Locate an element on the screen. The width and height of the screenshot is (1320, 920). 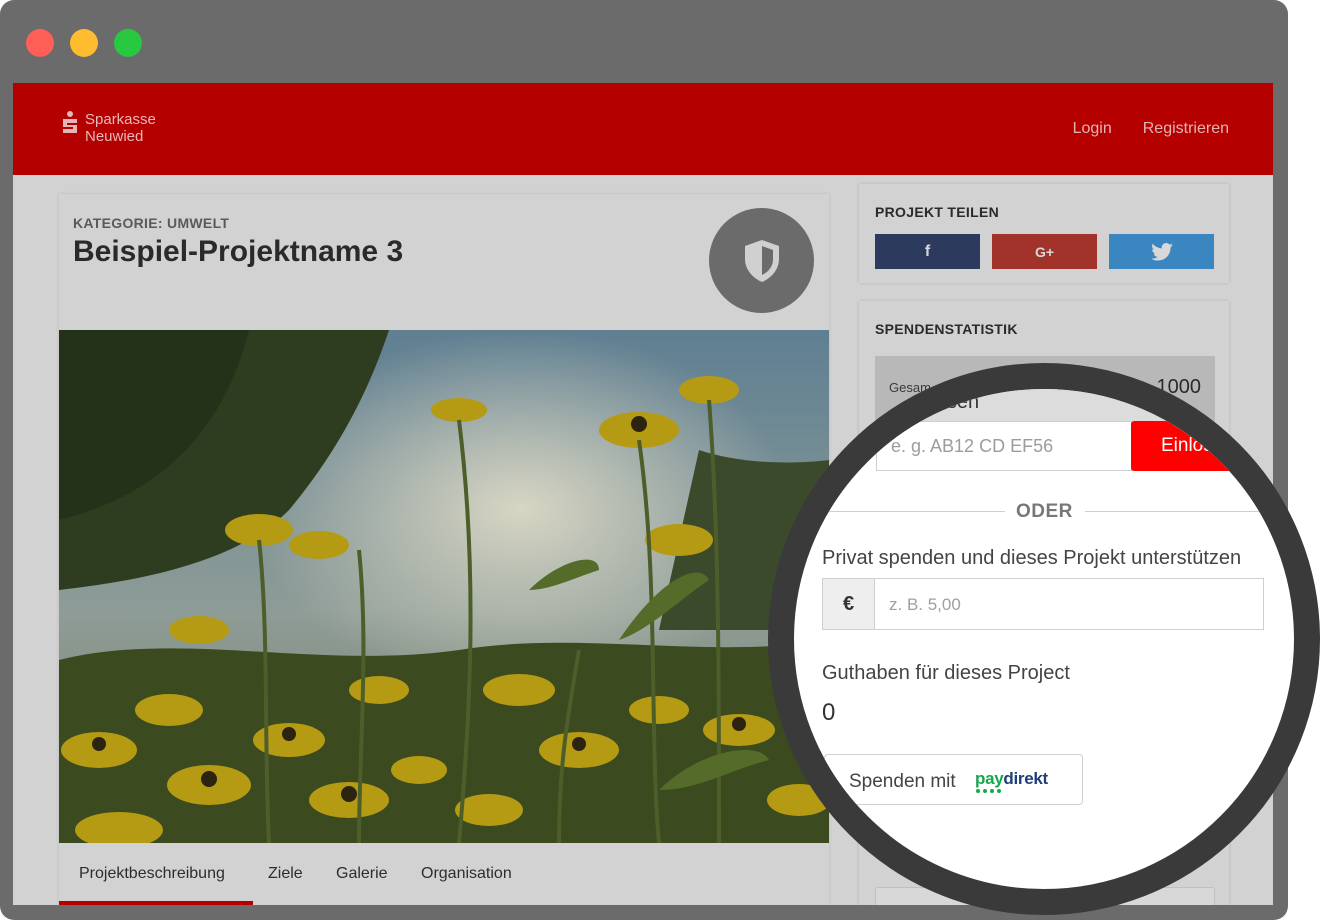
share-card: PROJEKT TEILEN f G+ is located at coordinates (1044, 233).